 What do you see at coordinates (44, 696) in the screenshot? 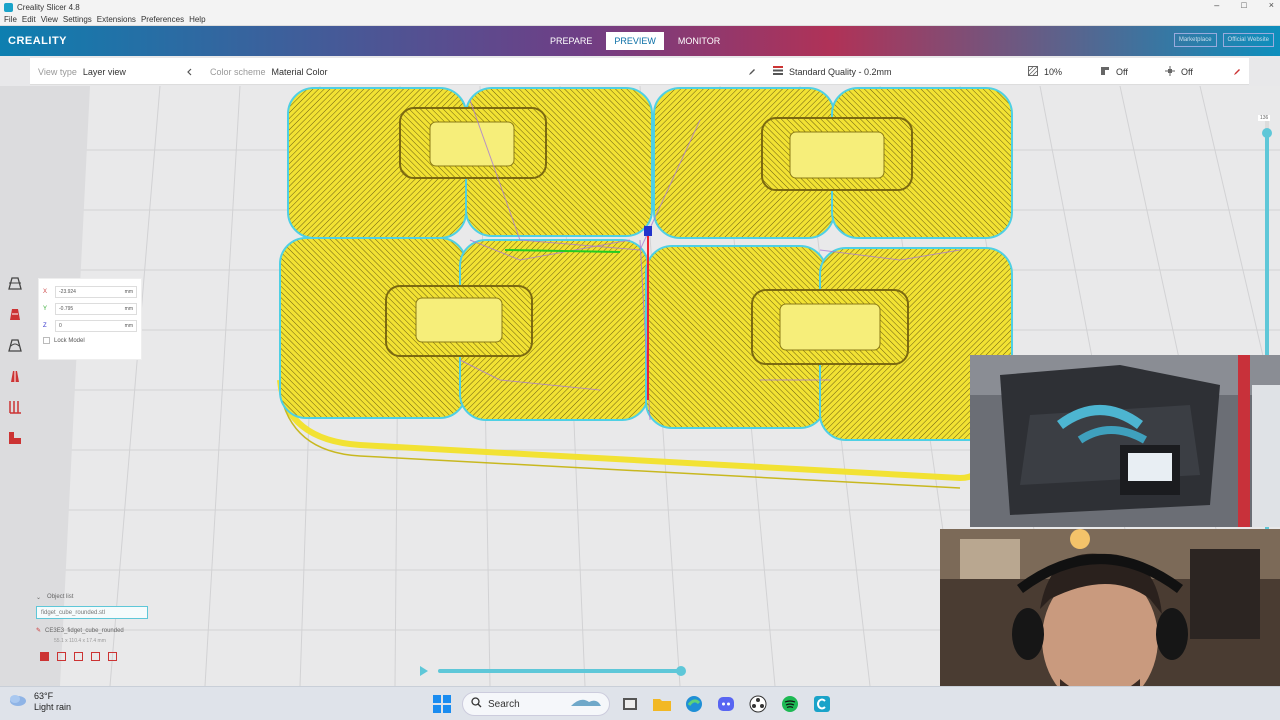
I see `weather-temperature: 63°F` at bounding box center [44, 696].